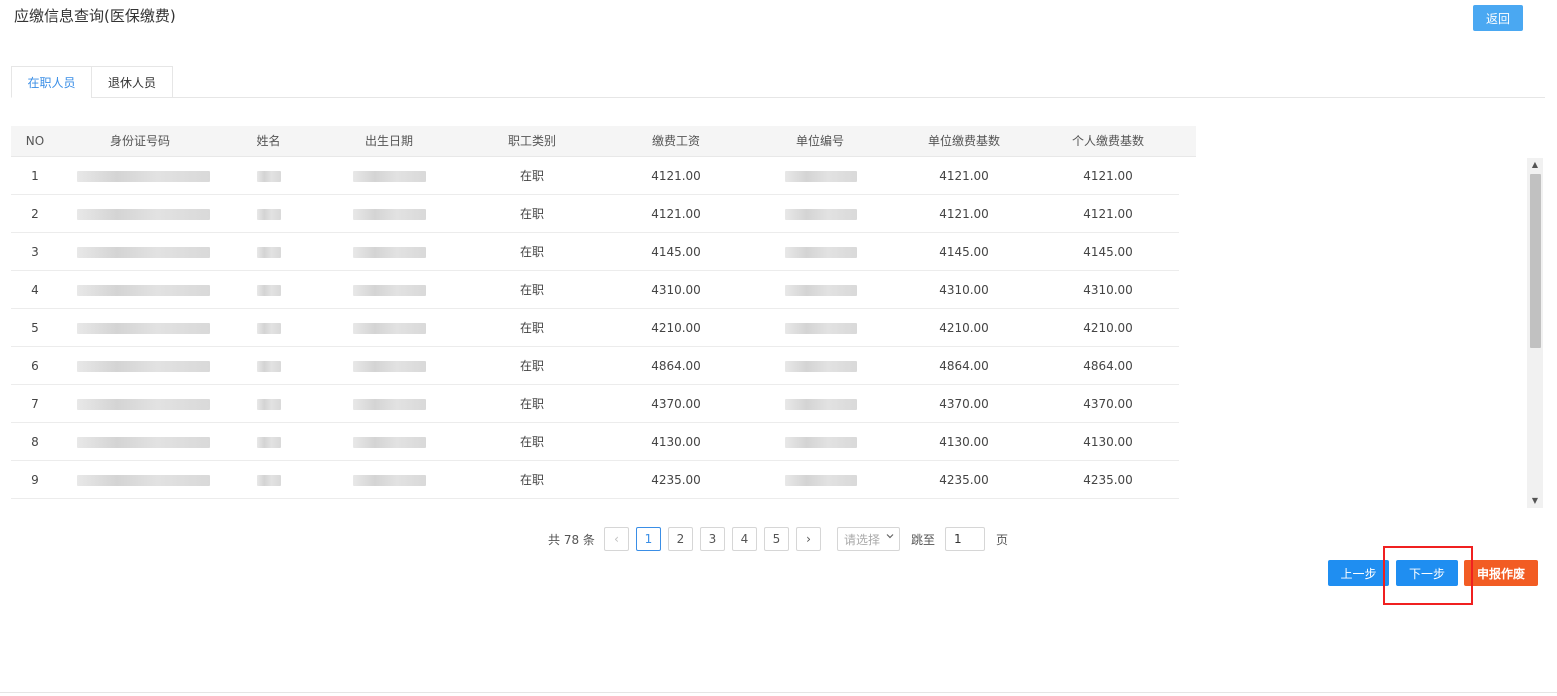 The width and height of the screenshot is (1557, 696). What do you see at coordinates (964, 480) in the screenshot?
I see `cell-unit-base: 4235.00` at bounding box center [964, 480].